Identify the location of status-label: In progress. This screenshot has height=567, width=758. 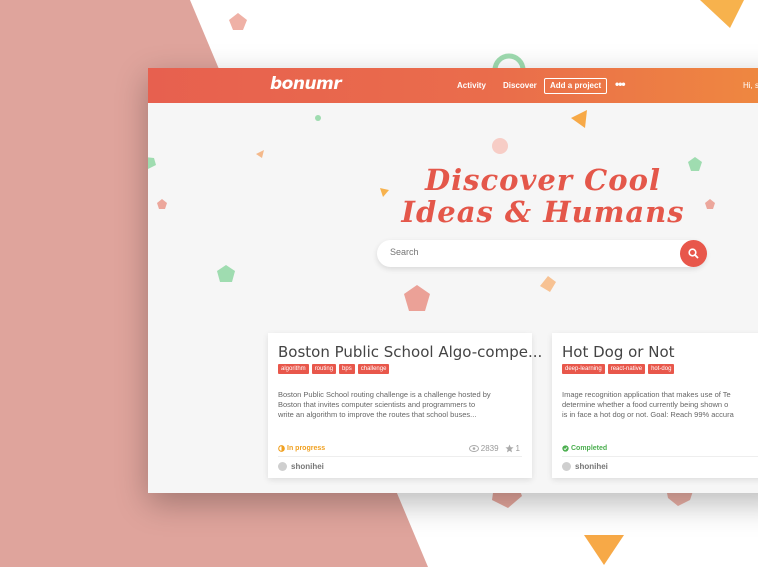
(306, 448).